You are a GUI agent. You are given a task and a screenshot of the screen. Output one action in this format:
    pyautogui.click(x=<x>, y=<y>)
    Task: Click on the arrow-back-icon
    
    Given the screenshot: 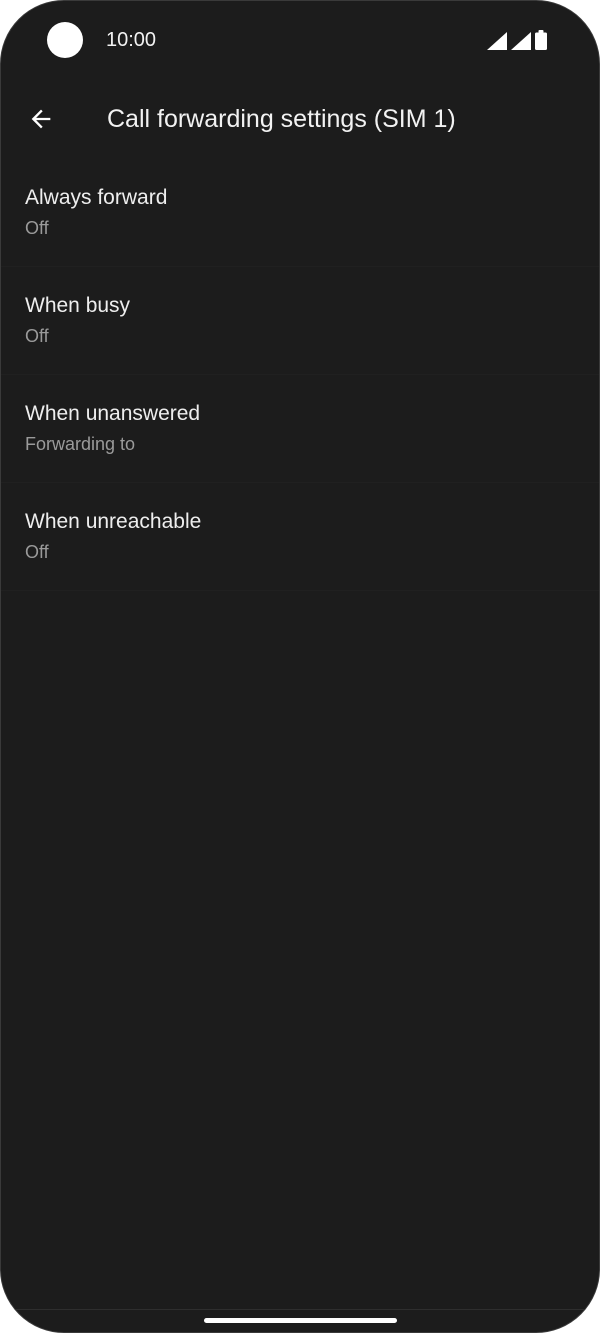 What is the action you would take?
    pyautogui.click(x=41, y=119)
    